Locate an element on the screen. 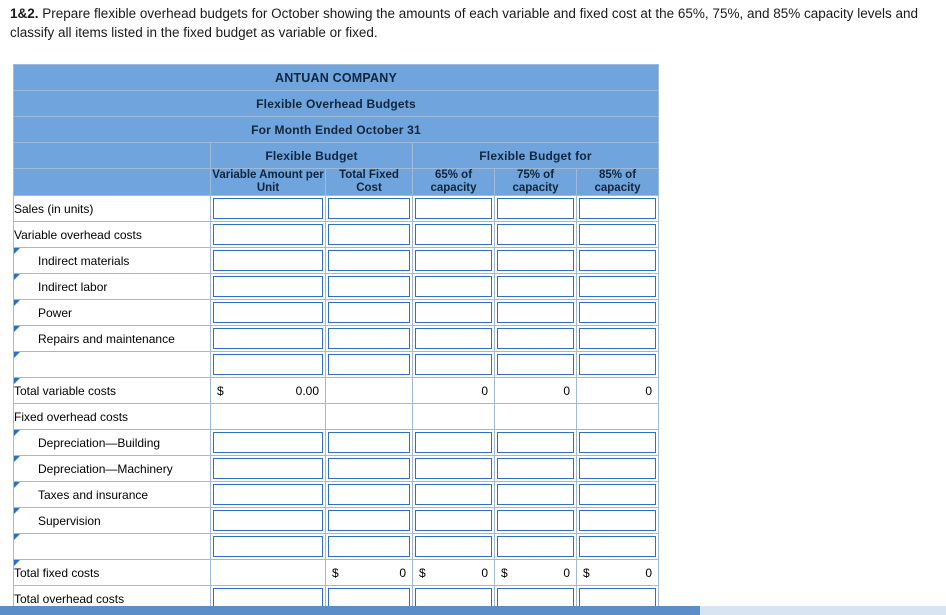 The height and width of the screenshot is (615, 946). cell-r3-c4 is located at coordinates (617, 286).